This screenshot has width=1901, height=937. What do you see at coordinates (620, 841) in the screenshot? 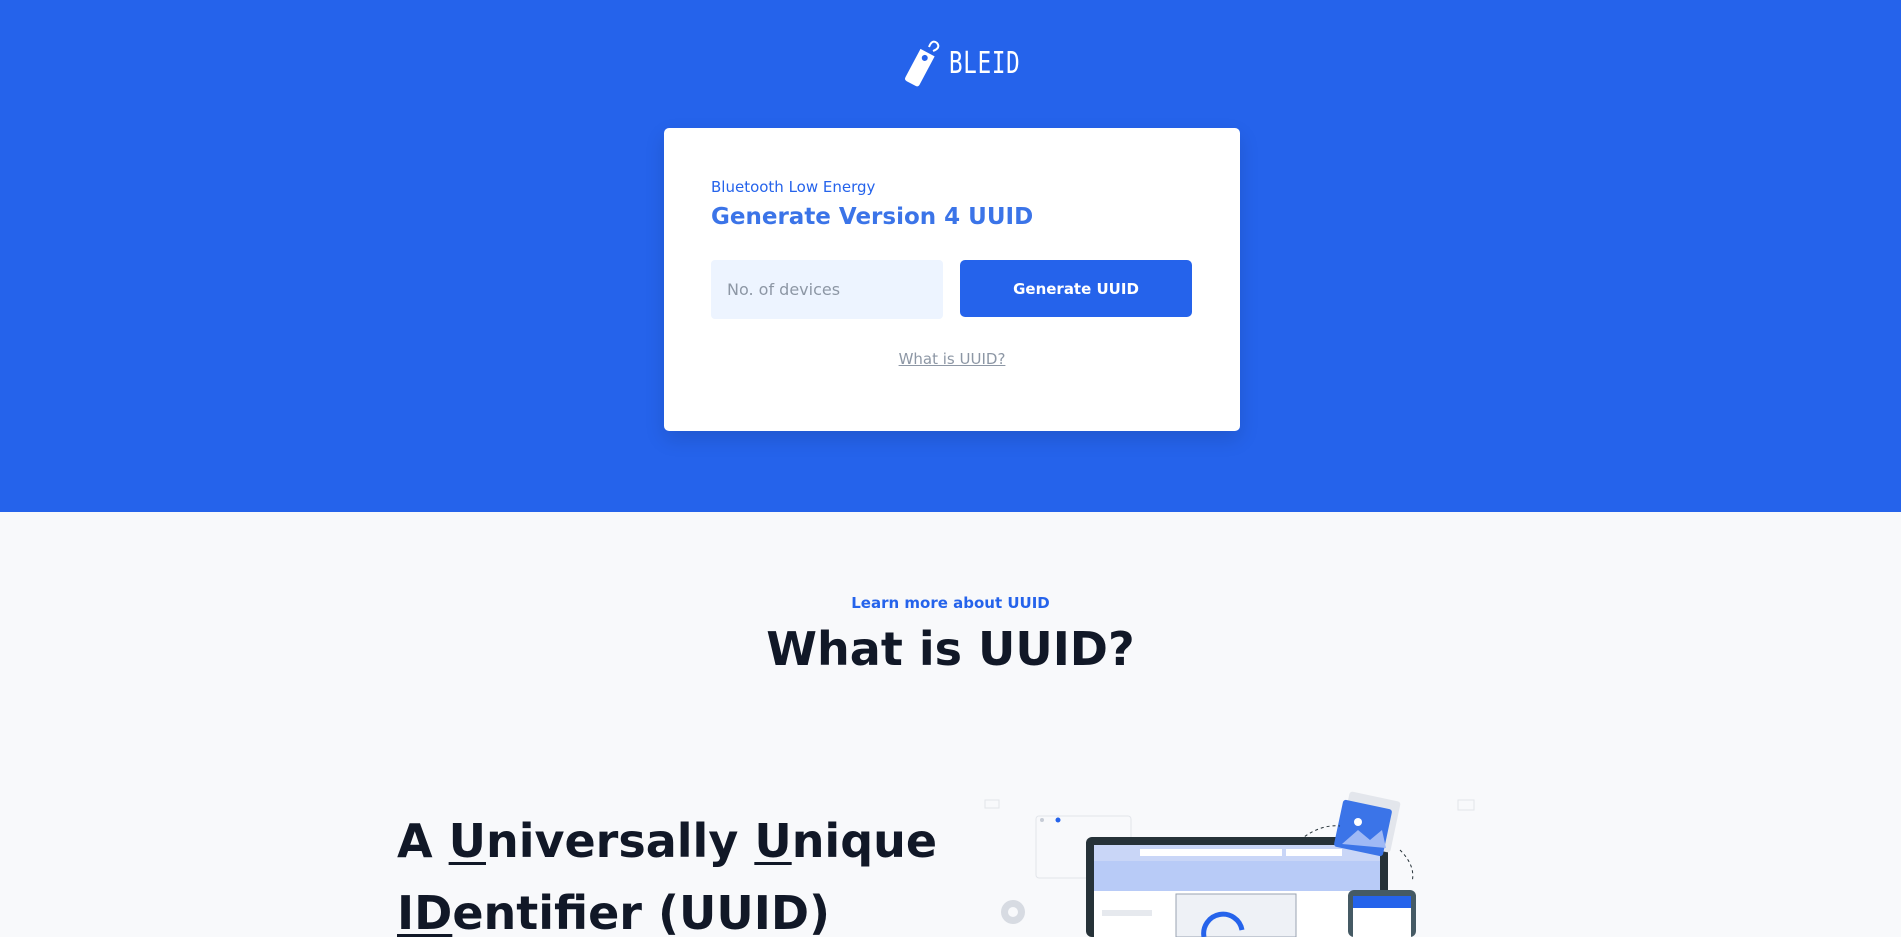
I see `heading-part: niversally` at bounding box center [620, 841].